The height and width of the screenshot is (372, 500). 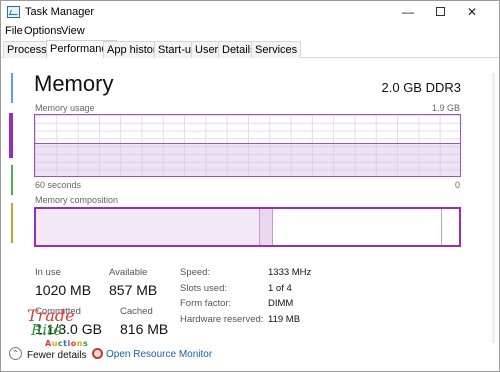 I want to click on time-axis-right: 0, so click(x=457, y=185).